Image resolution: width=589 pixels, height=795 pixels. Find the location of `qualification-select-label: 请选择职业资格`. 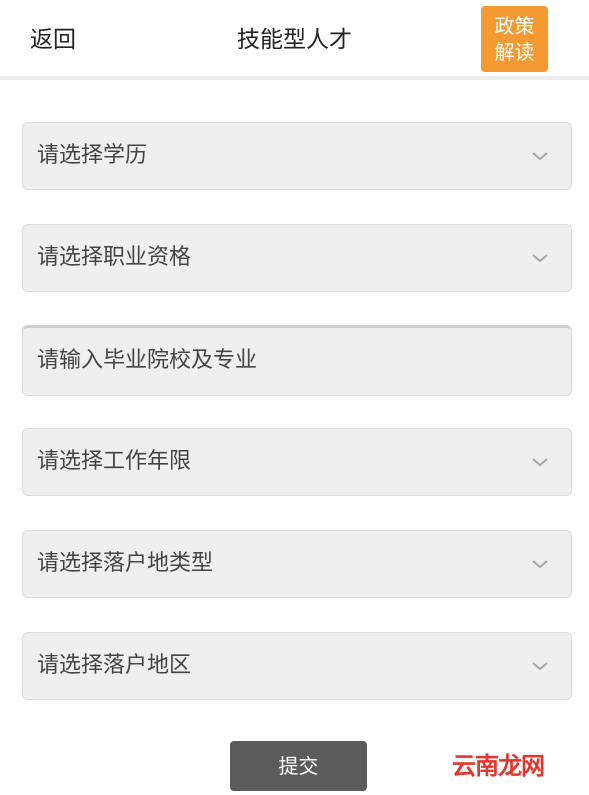

qualification-select-label: 请选择职业资格 is located at coordinates (114, 257).